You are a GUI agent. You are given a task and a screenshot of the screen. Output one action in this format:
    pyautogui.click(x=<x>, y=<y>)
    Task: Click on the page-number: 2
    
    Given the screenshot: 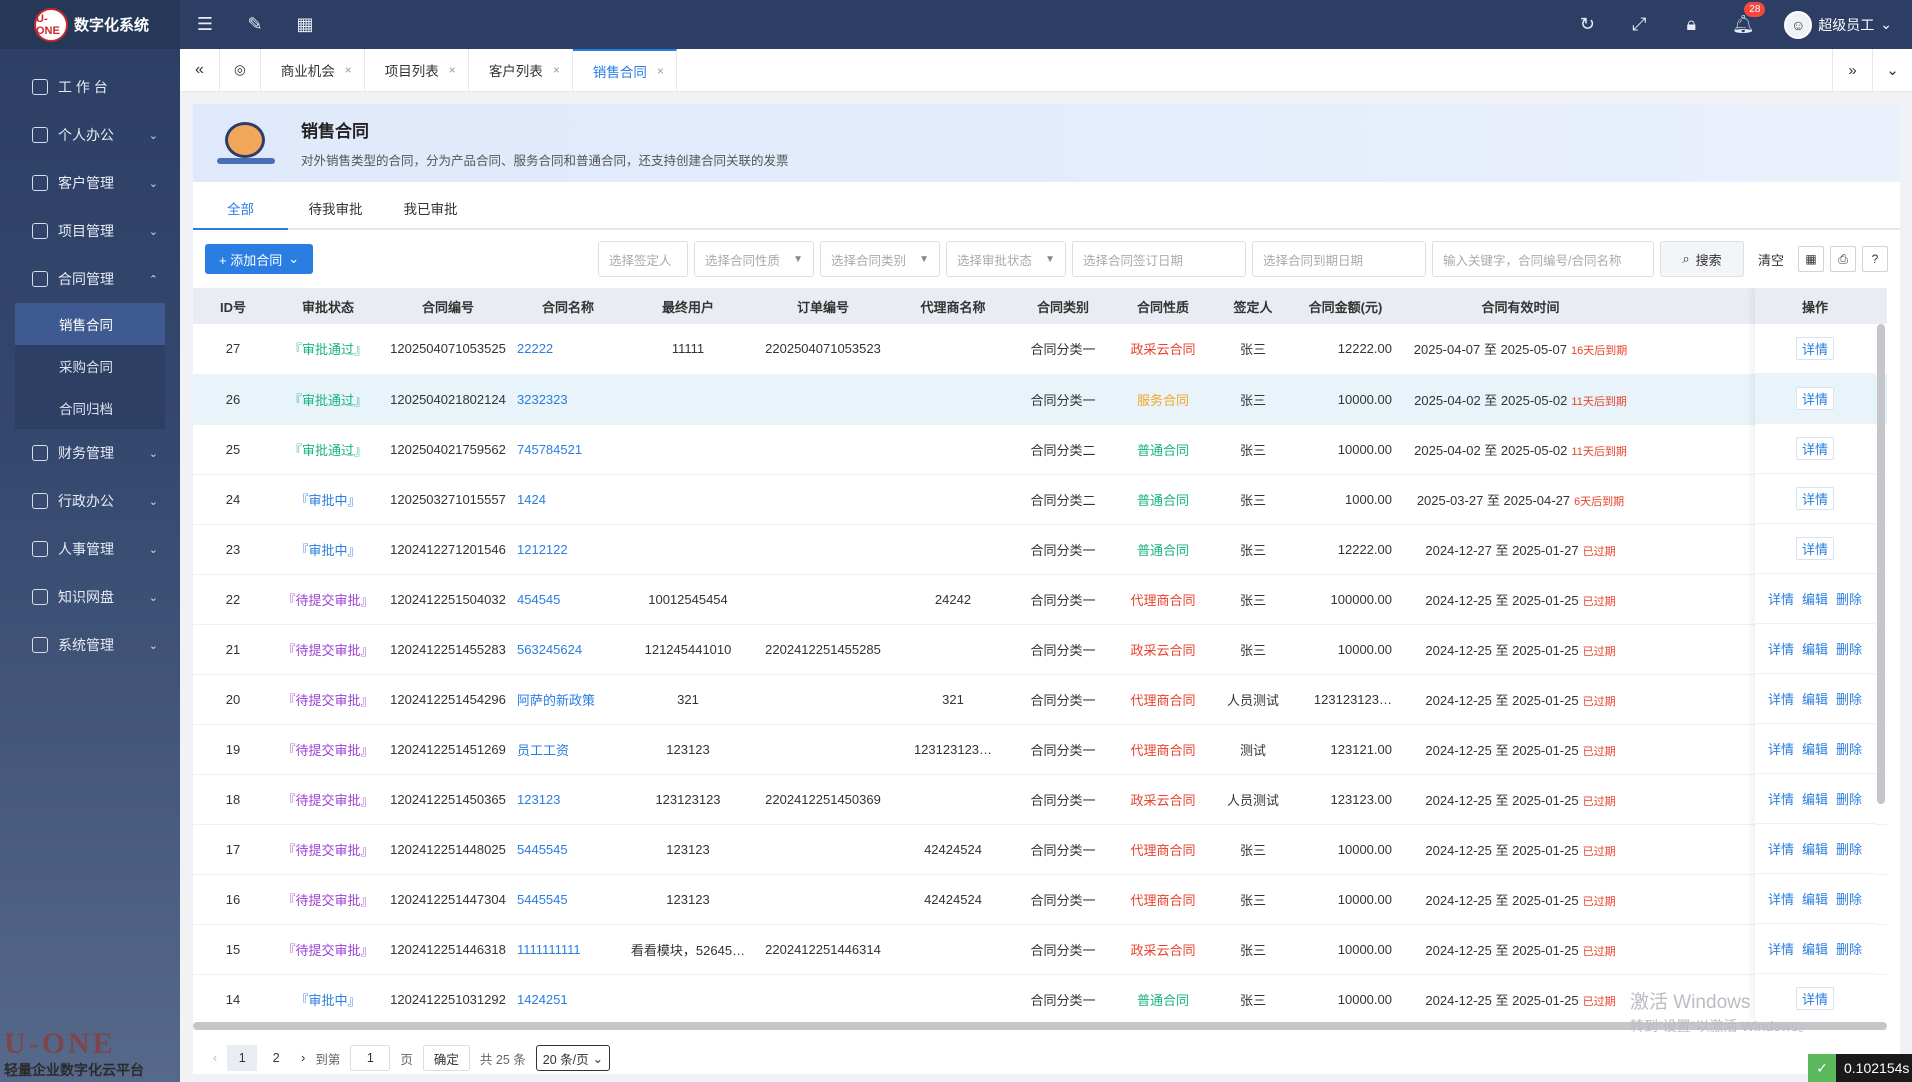 What is the action you would take?
    pyautogui.click(x=276, y=1058)
    